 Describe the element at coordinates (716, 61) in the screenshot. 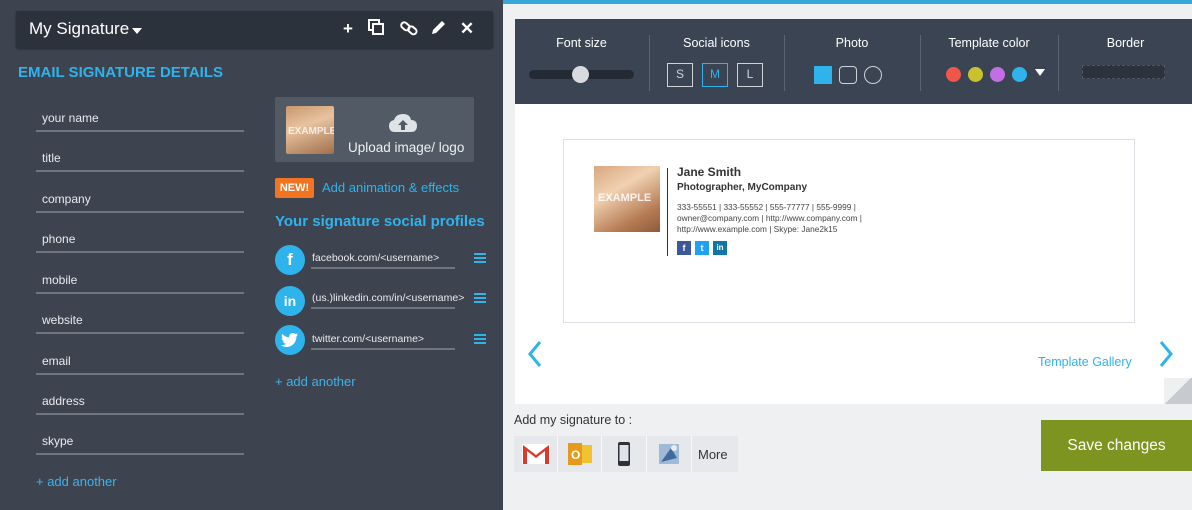

I see `social-icons-group: Social icons S M L` at that location.